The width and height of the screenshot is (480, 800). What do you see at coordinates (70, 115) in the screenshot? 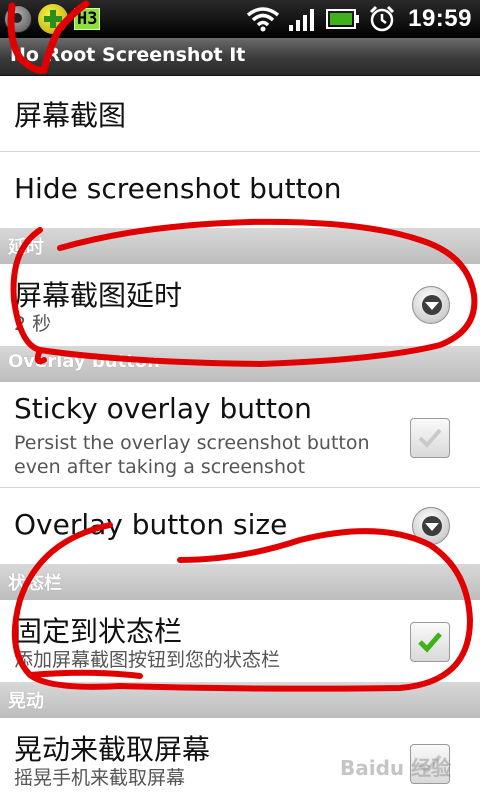
I see `pref-screenshot-title: 屏幕截图` at bounding box center [70, 115].